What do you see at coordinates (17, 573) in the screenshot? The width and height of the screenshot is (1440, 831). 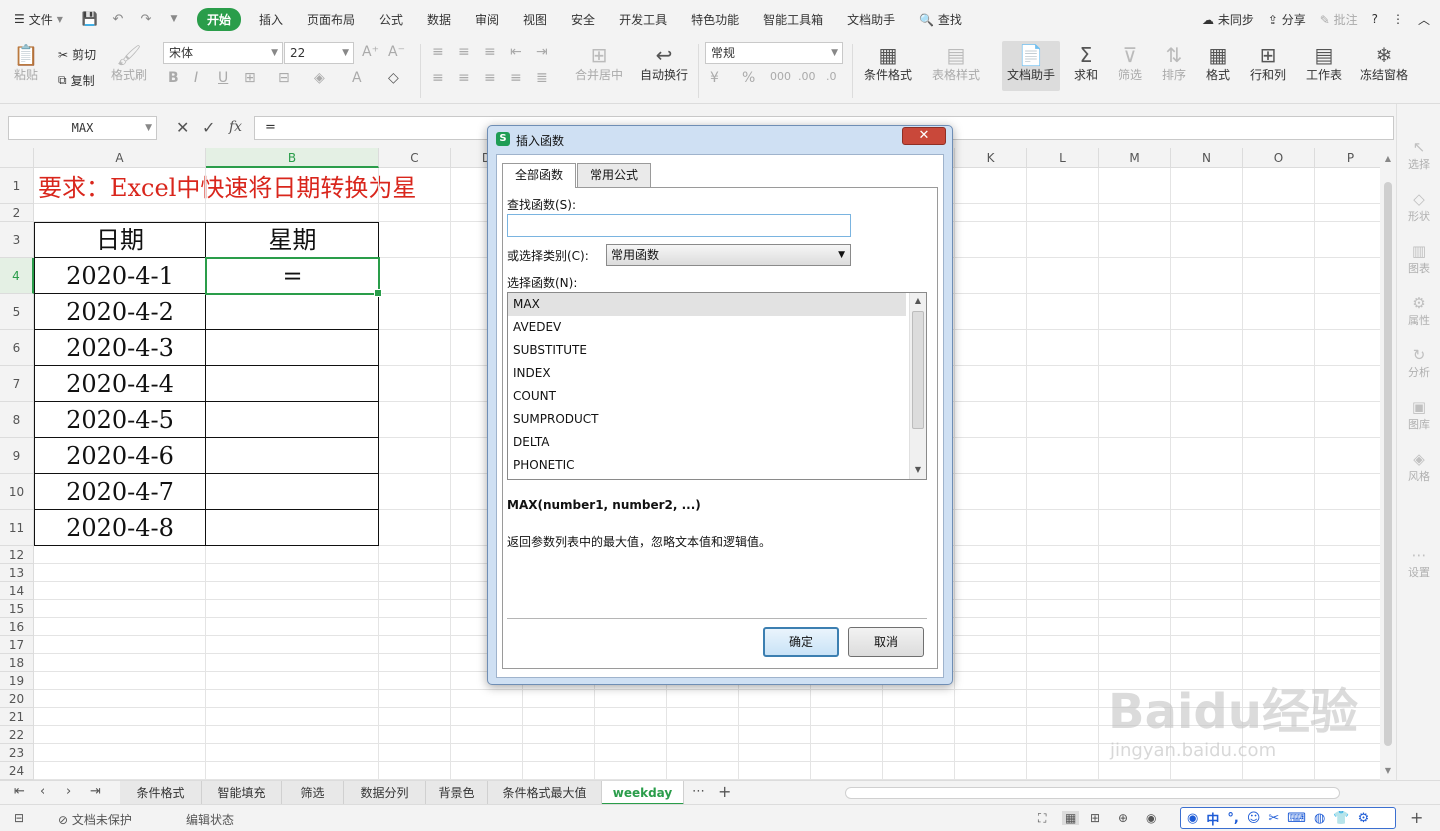 I see `row-header: 13` at bounding box center [17, 573].